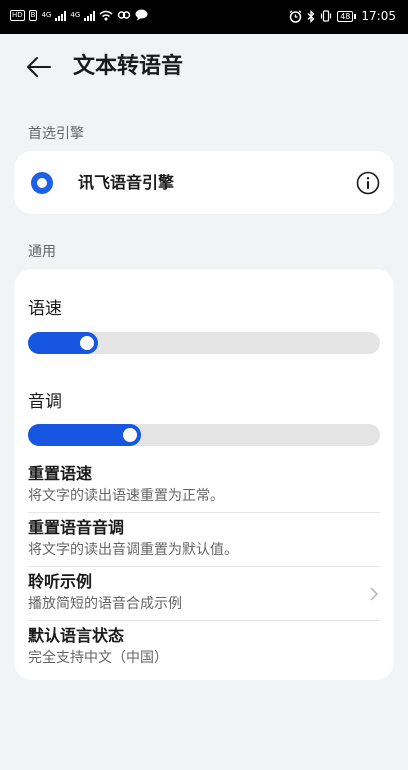 This screenshot has height=770, width=408. Describe the element at coordinates (46, 14) in the screenshot. I see `network-type-label: 4G` at that location.